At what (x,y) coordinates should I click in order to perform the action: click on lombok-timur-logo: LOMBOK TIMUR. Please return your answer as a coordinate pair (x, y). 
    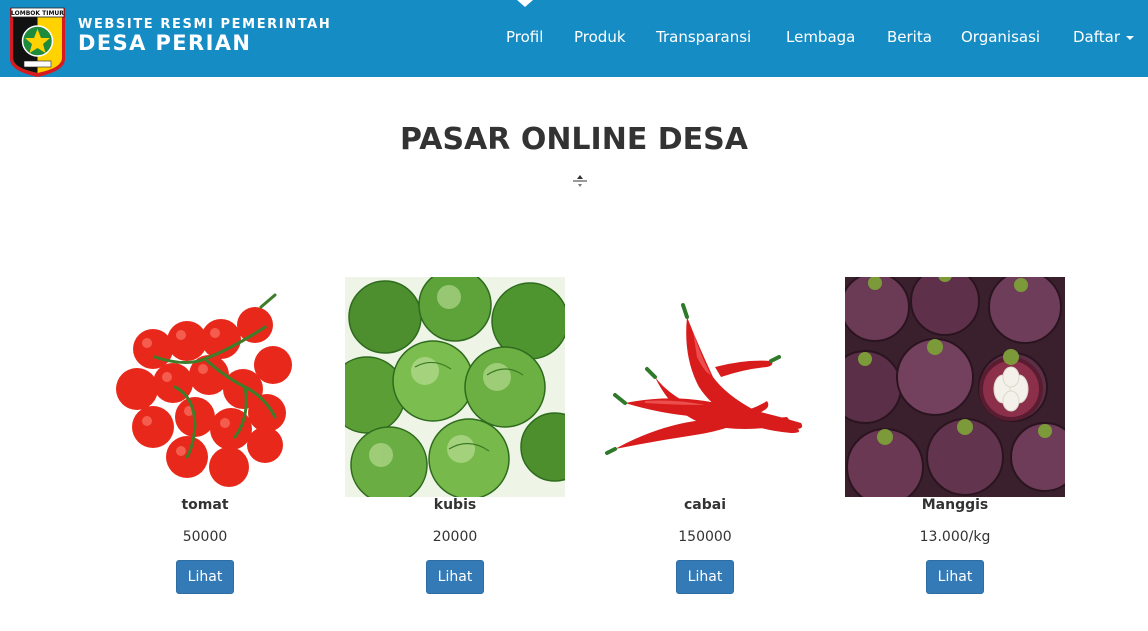
    Looking at the image, I should click on (37, 42).